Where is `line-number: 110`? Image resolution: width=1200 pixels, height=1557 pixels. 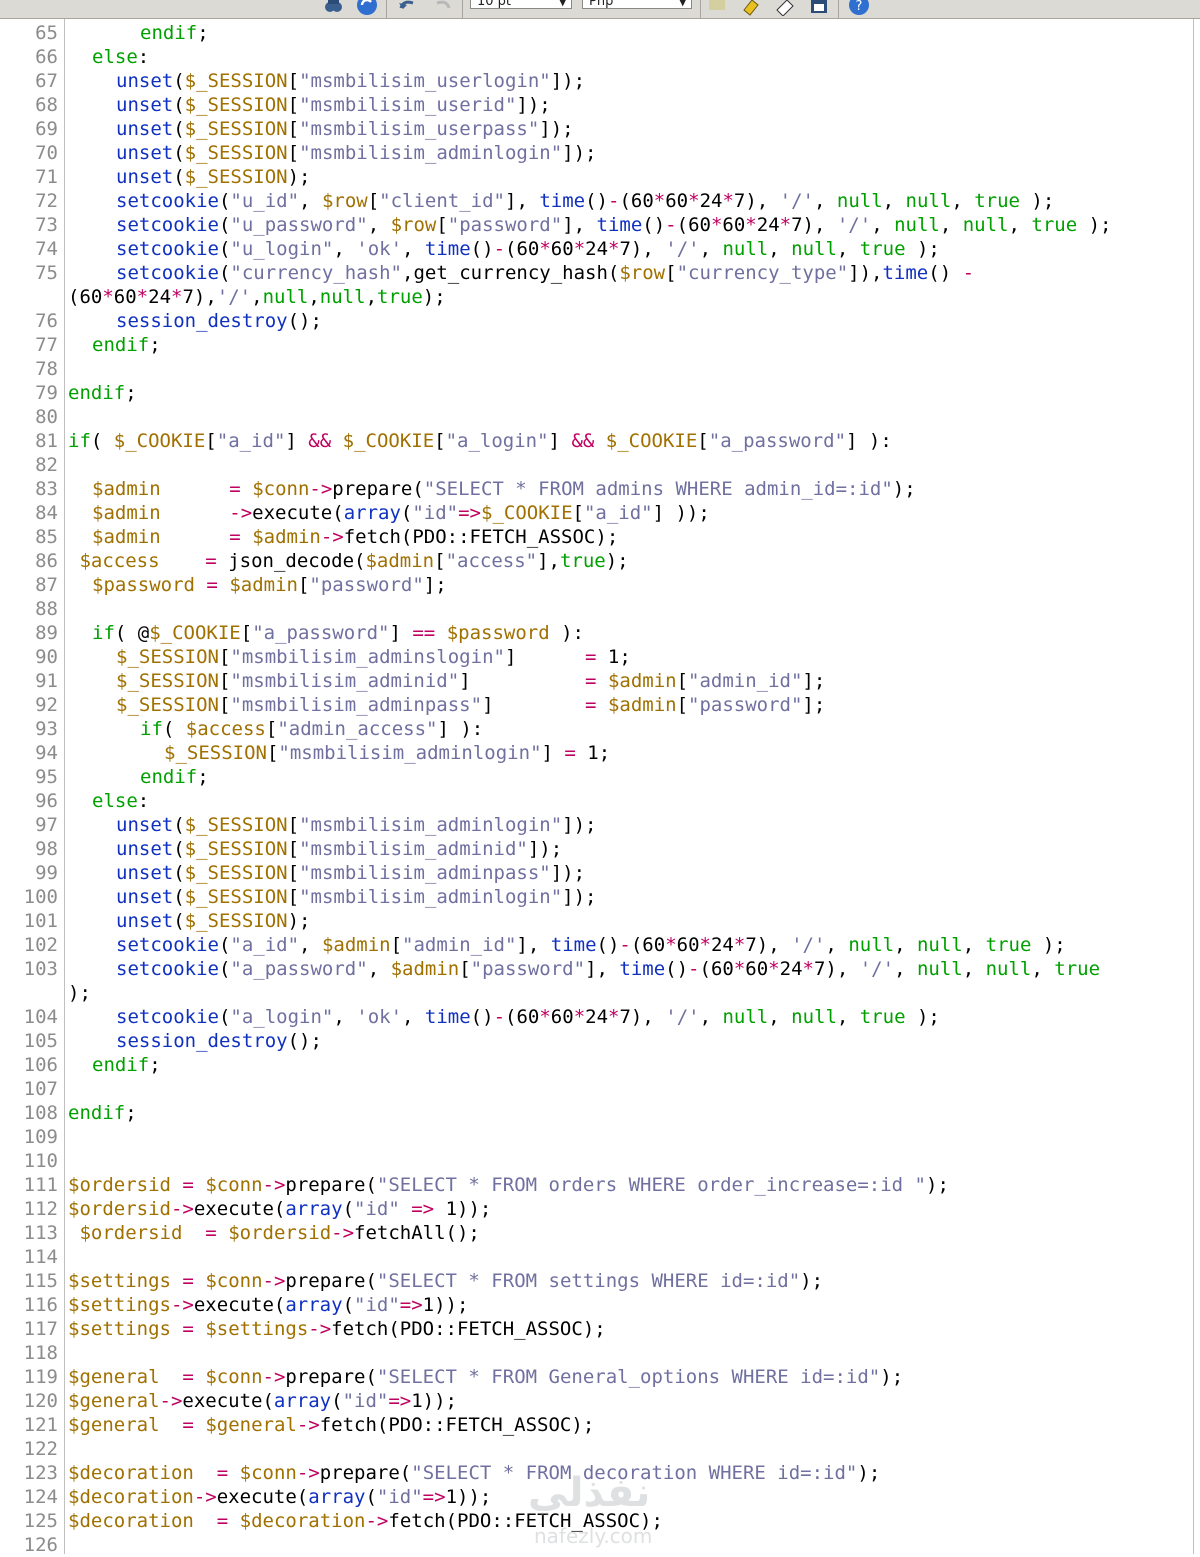 line-number: 110 is located at coordinates (40, 1161).